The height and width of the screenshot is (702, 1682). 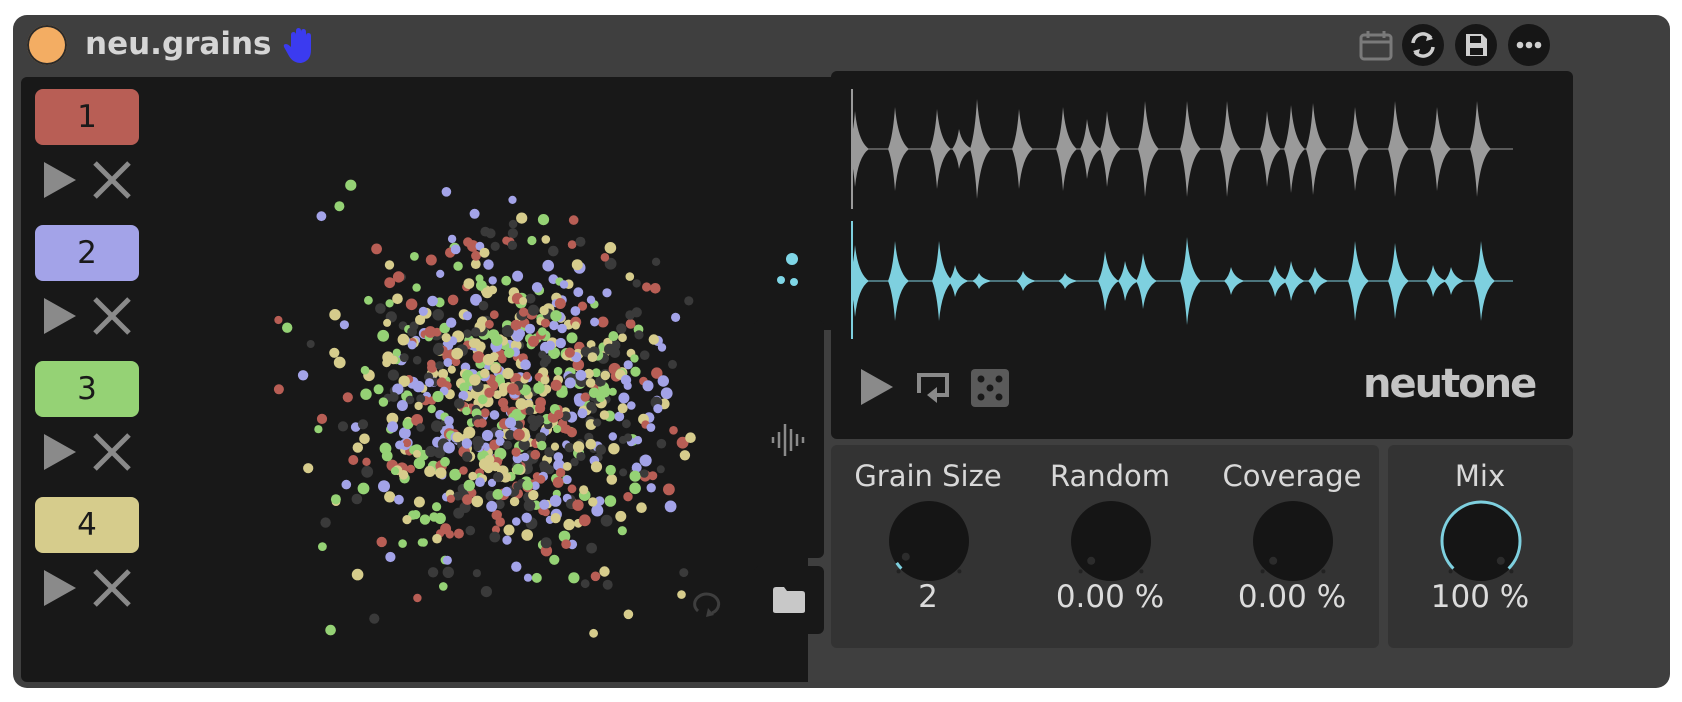 I want to click on top-wave-playhead, so click(x=852, y=149).